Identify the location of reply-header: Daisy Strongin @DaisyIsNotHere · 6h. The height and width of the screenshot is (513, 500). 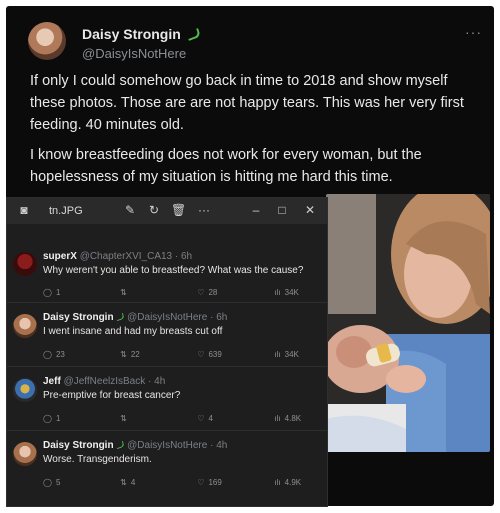
(135, 317).